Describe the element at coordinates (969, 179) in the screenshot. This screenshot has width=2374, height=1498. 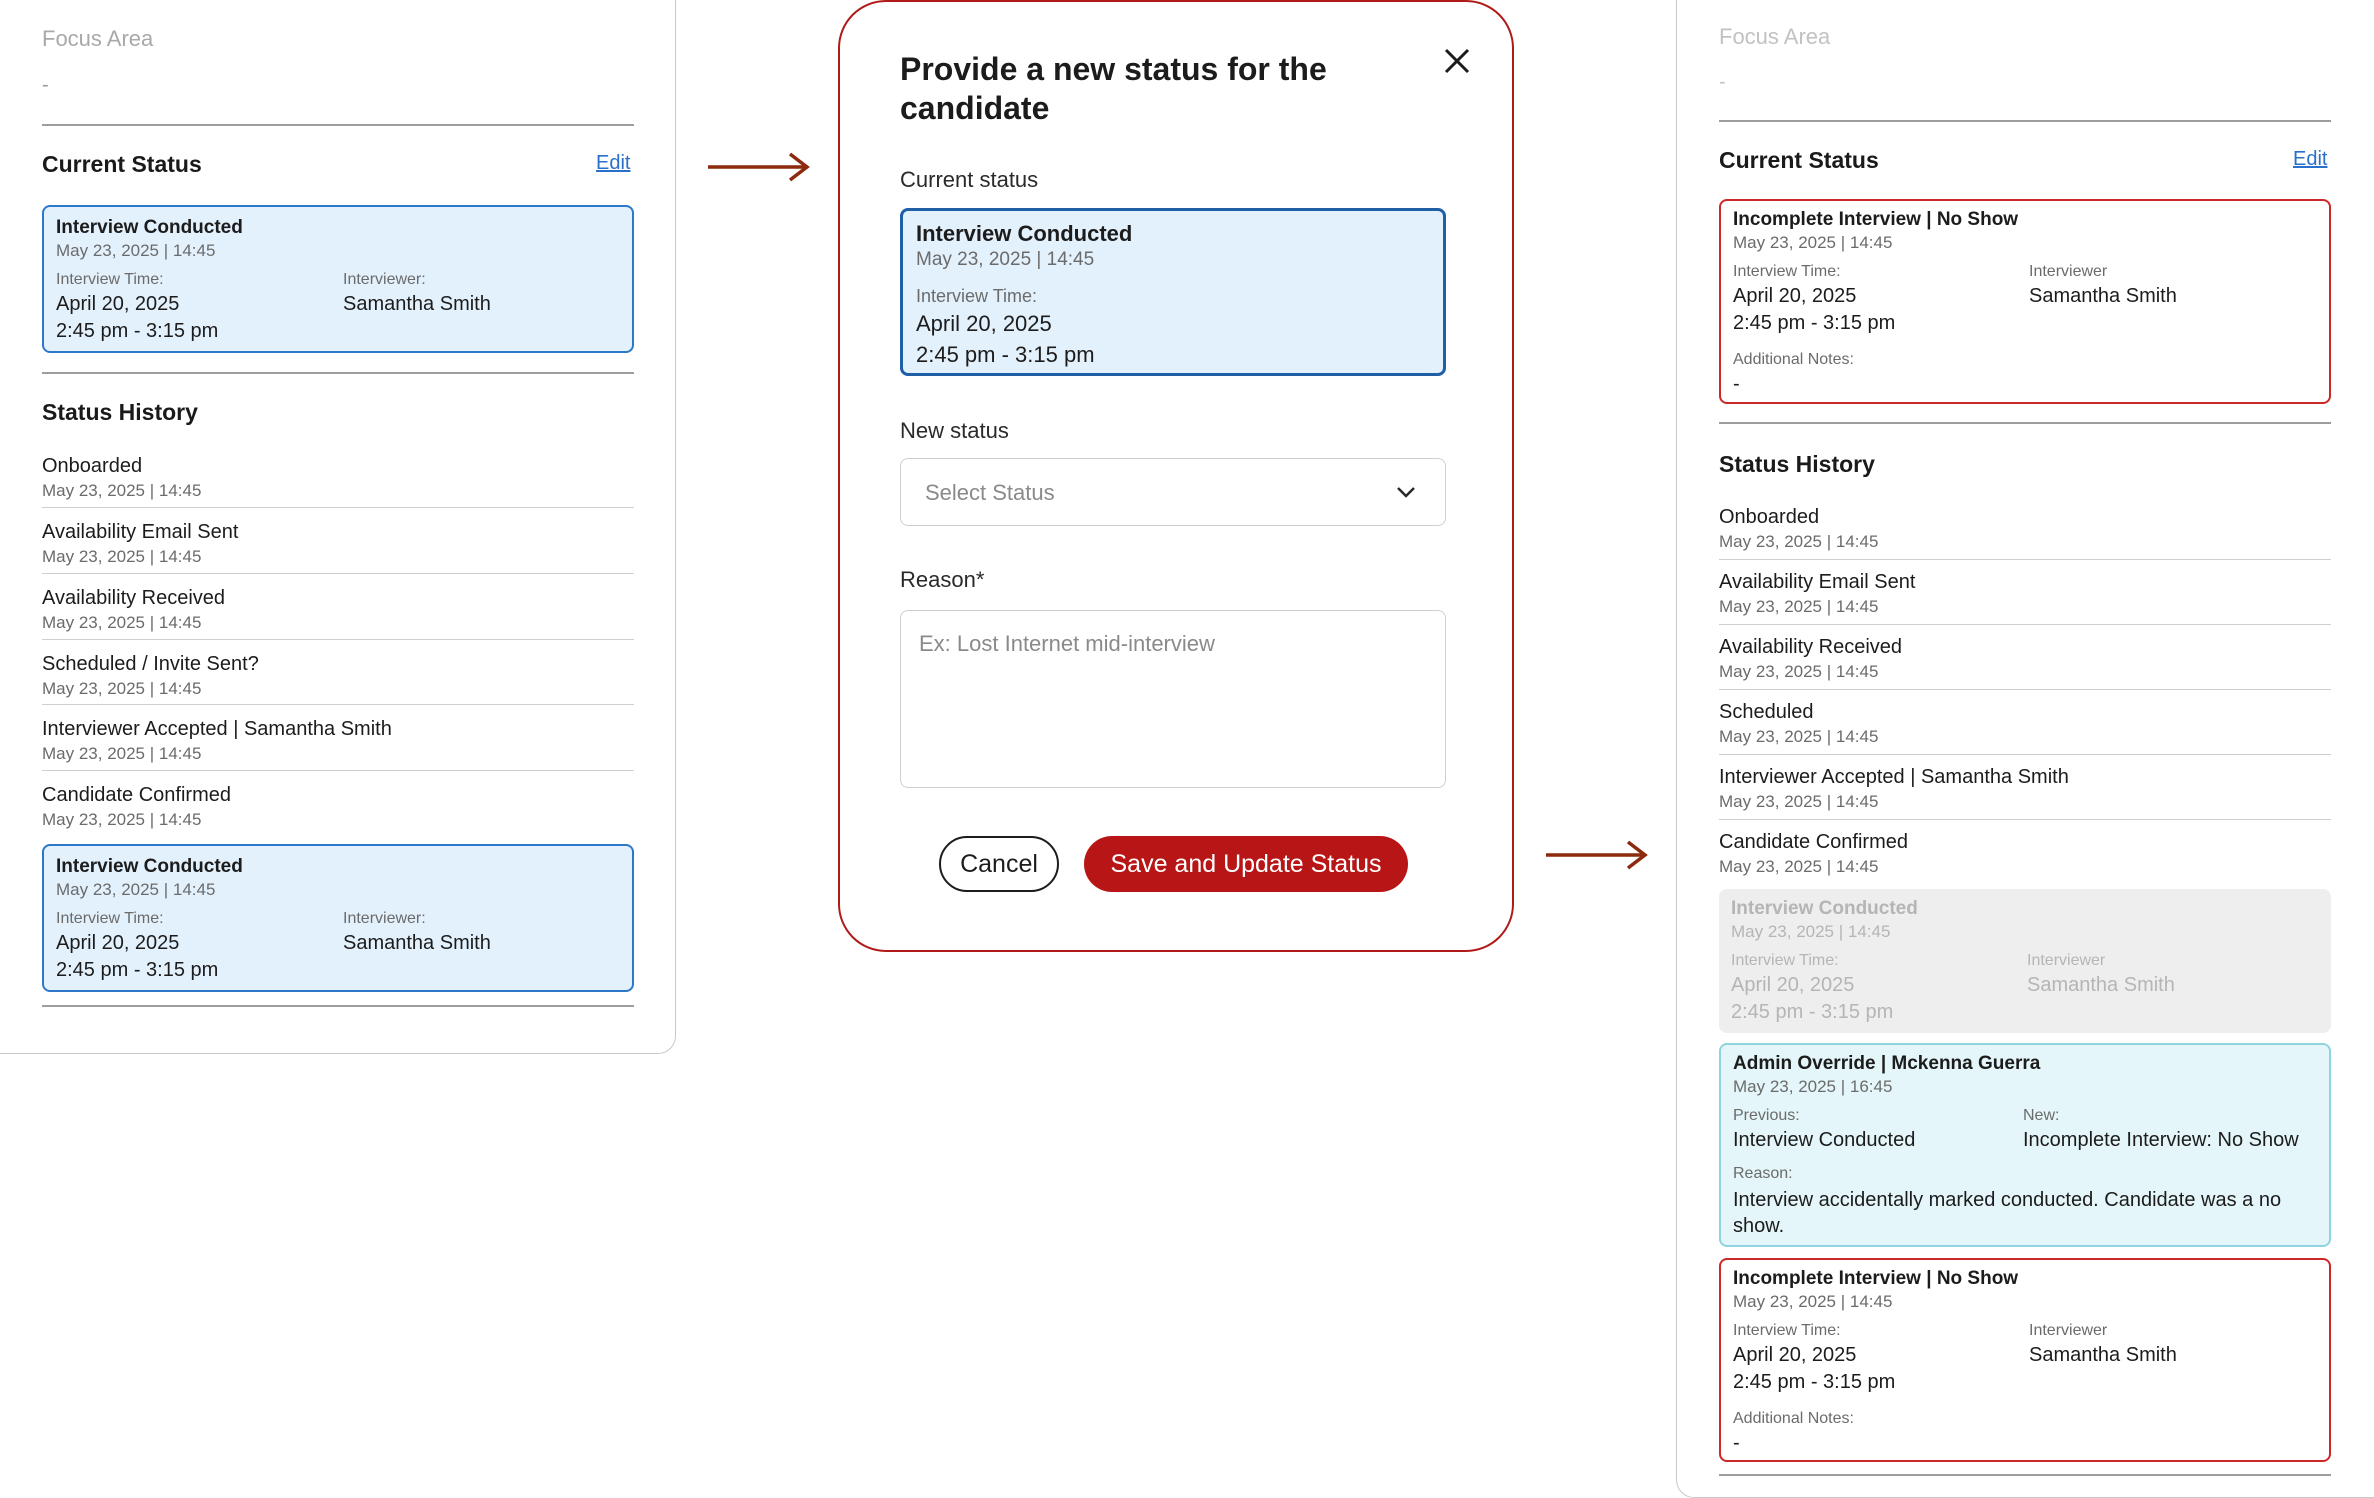
I see `current-status-label: Current status` at that location.